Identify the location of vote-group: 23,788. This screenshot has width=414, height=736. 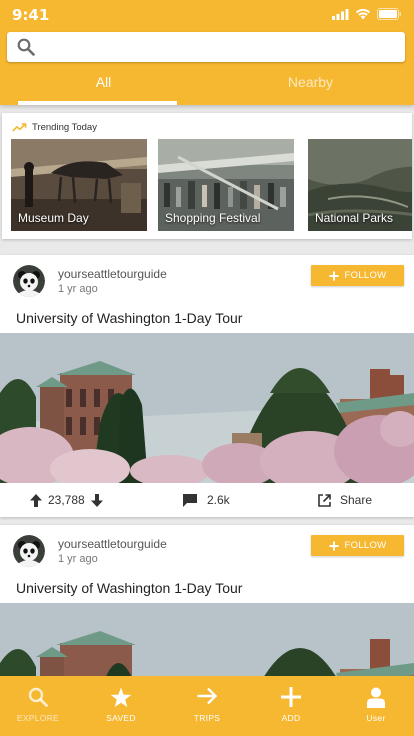
(66, 500).